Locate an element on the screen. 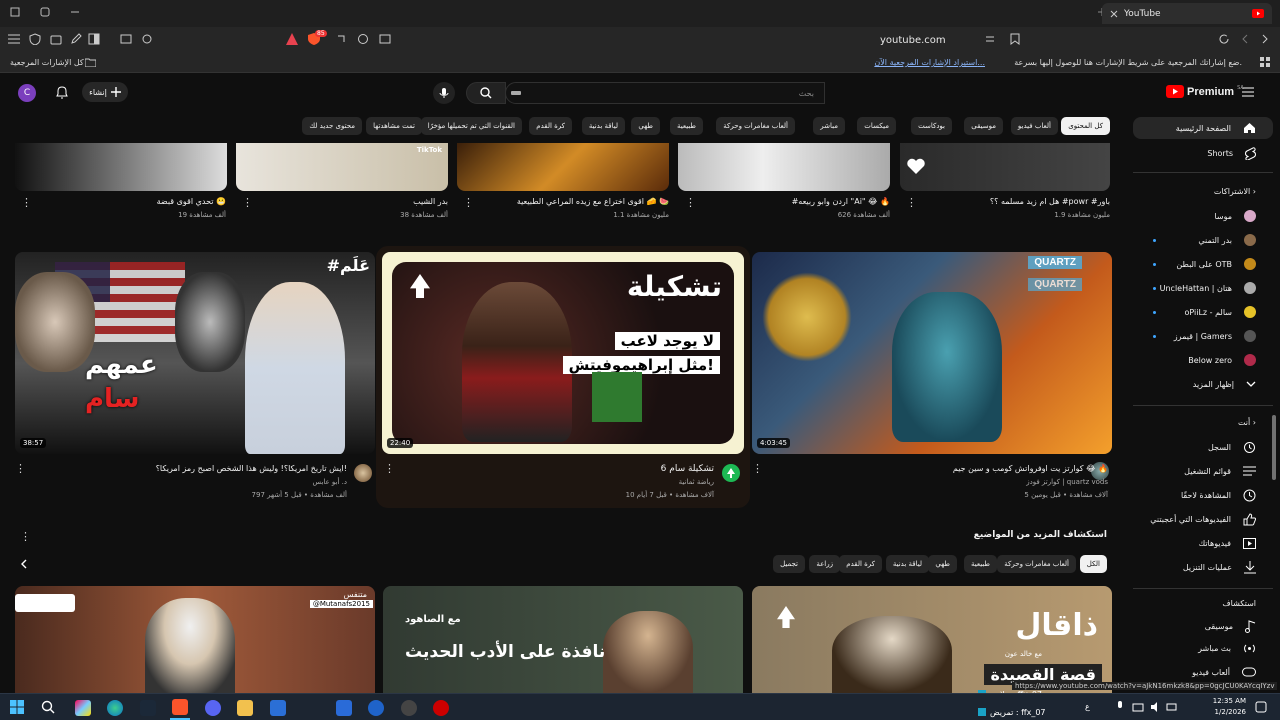 The height and width of the screenshot is (720, 1280). chip: مباشر is located at coordinates (829, 126).